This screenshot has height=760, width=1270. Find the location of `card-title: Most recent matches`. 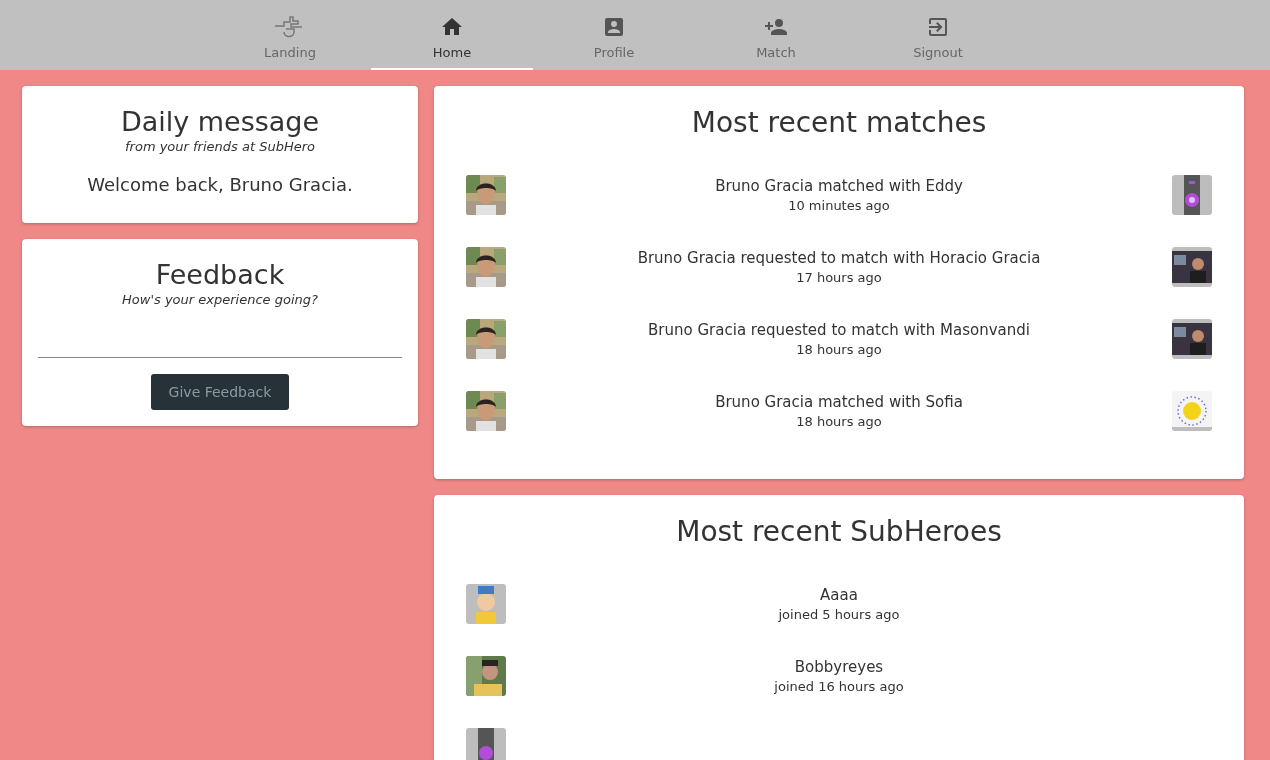

card-title: Most recent matches is located at coordinates (839, 122).